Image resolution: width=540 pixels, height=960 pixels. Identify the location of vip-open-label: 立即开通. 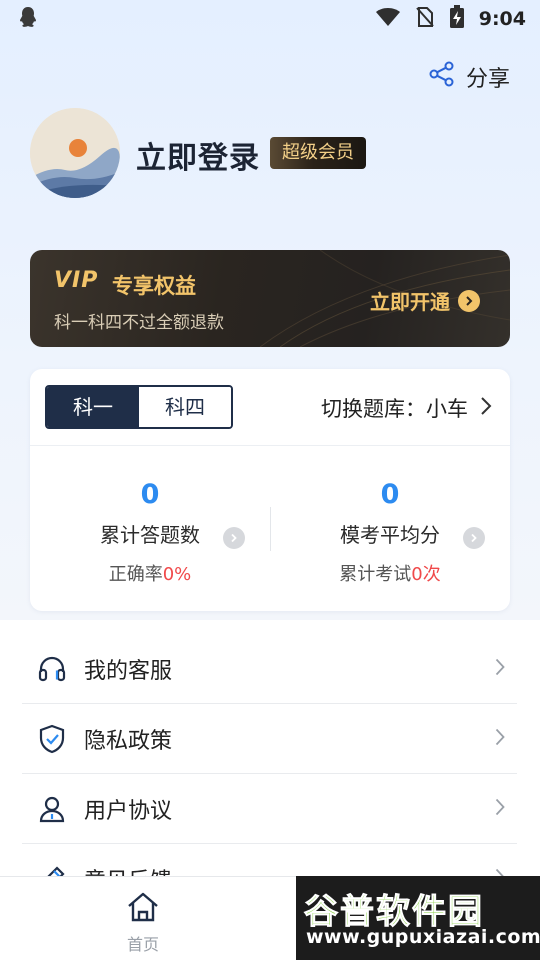
(410, 302).